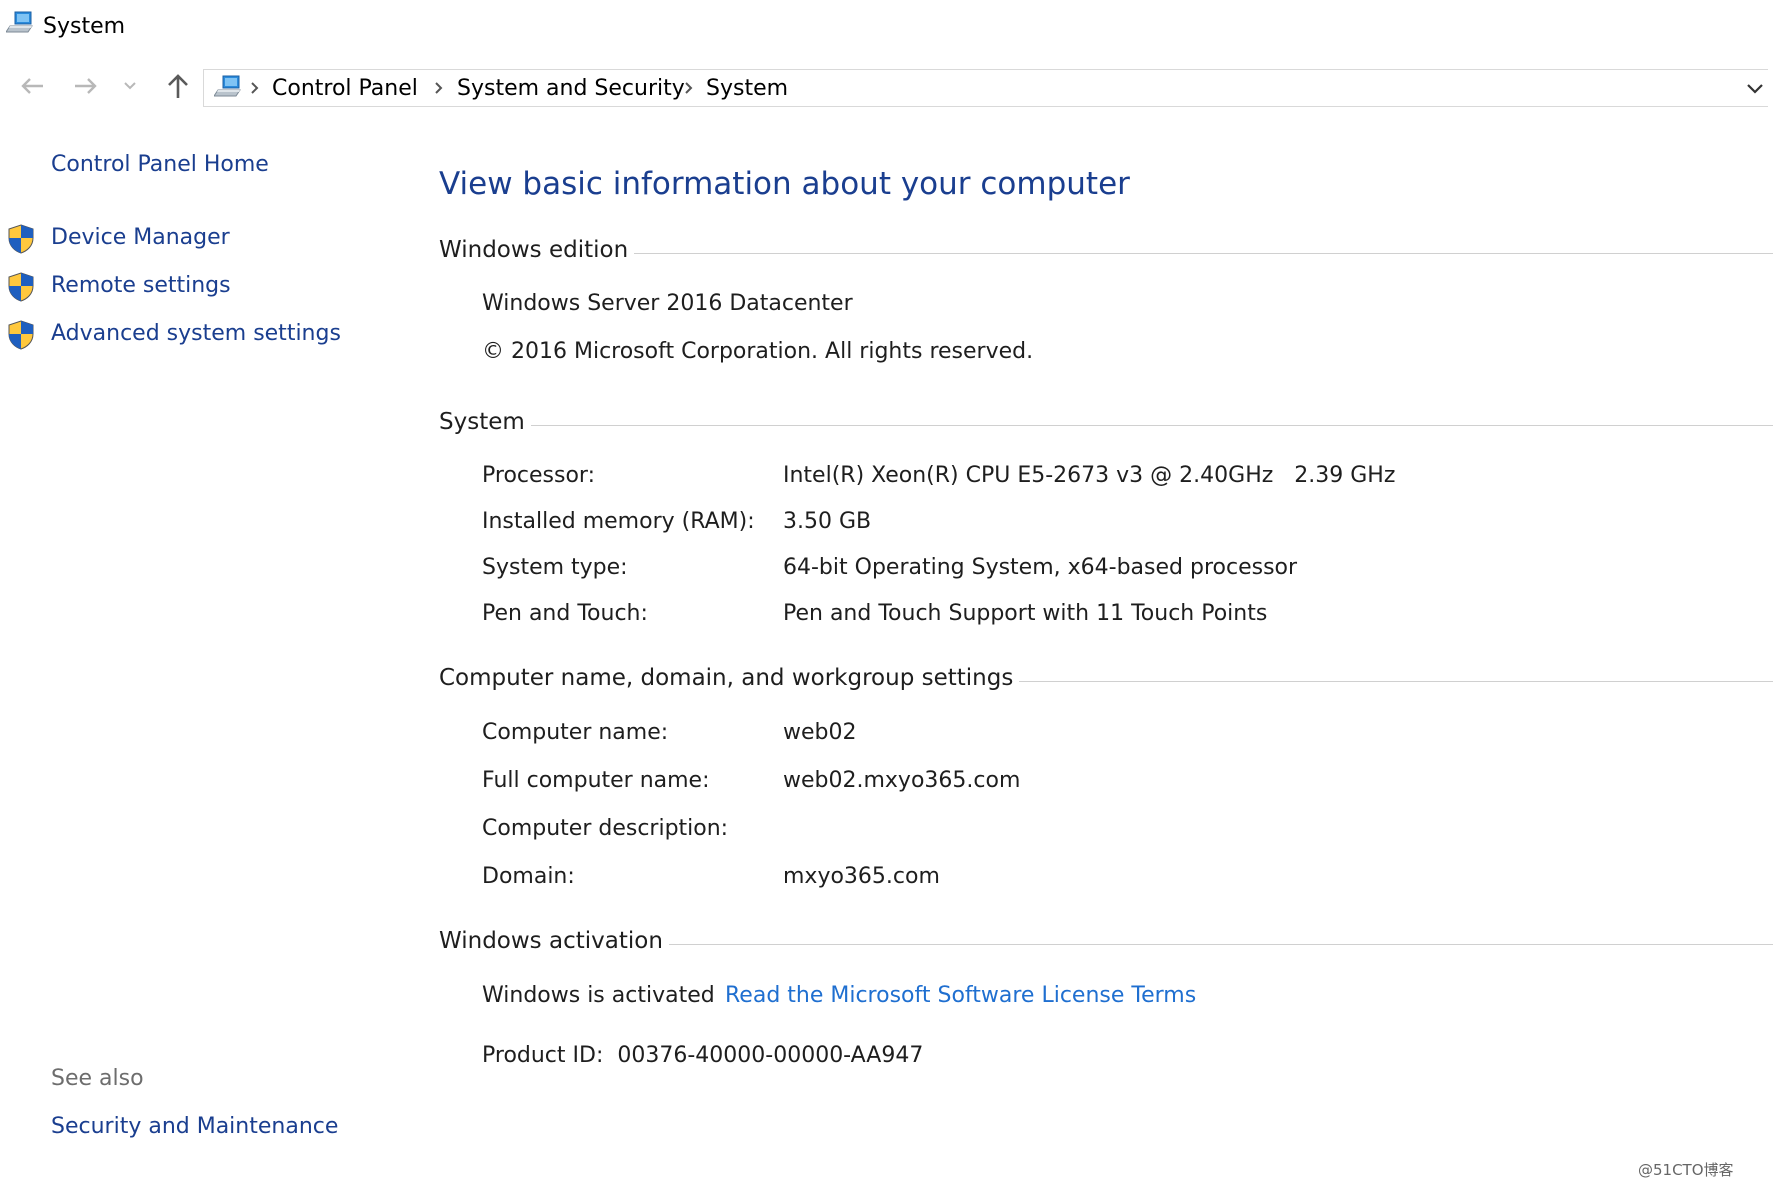  I want to click on processor-label: Processor:, so click(538, 475).